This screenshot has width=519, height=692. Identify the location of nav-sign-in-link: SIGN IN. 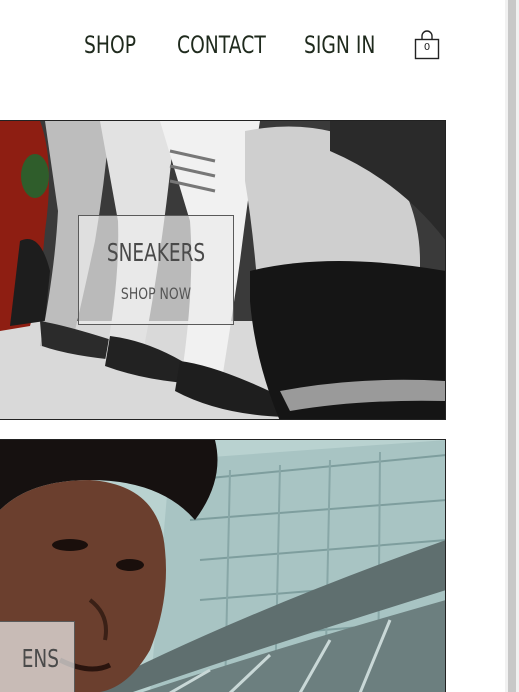
(339, 45).